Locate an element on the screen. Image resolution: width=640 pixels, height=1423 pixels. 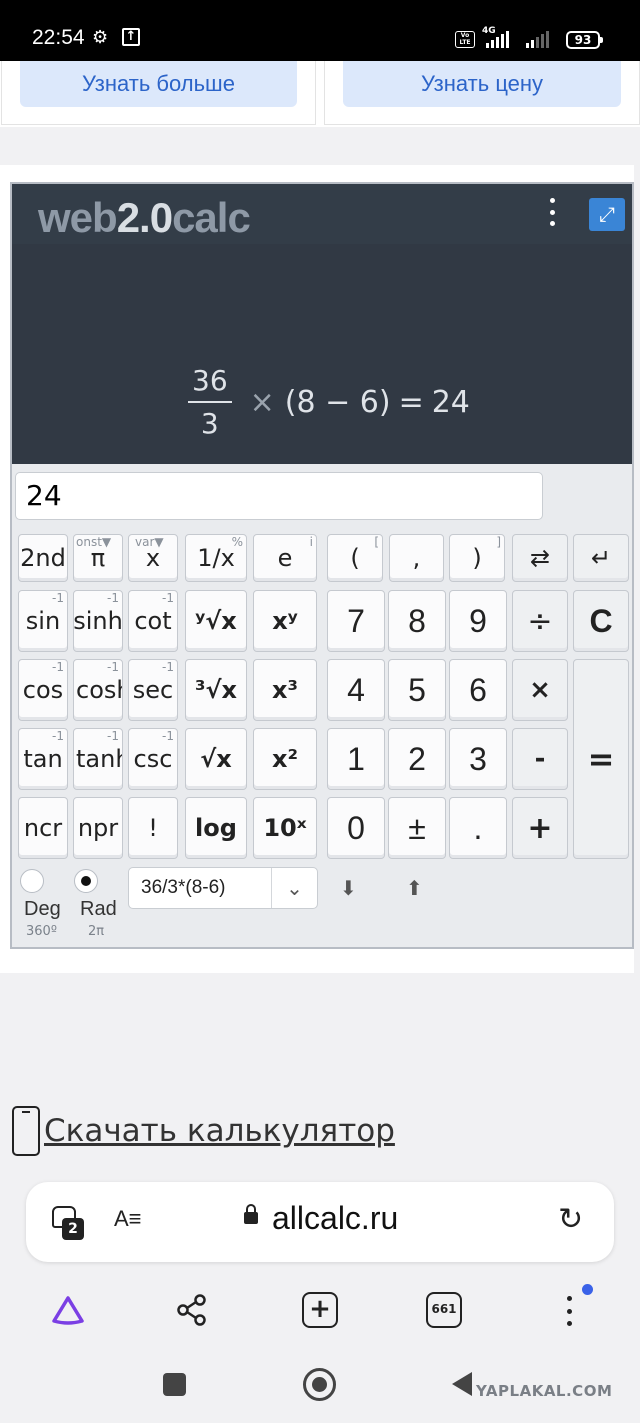
key-reciprocal: % 1/x is located at coordinates (216, 558).